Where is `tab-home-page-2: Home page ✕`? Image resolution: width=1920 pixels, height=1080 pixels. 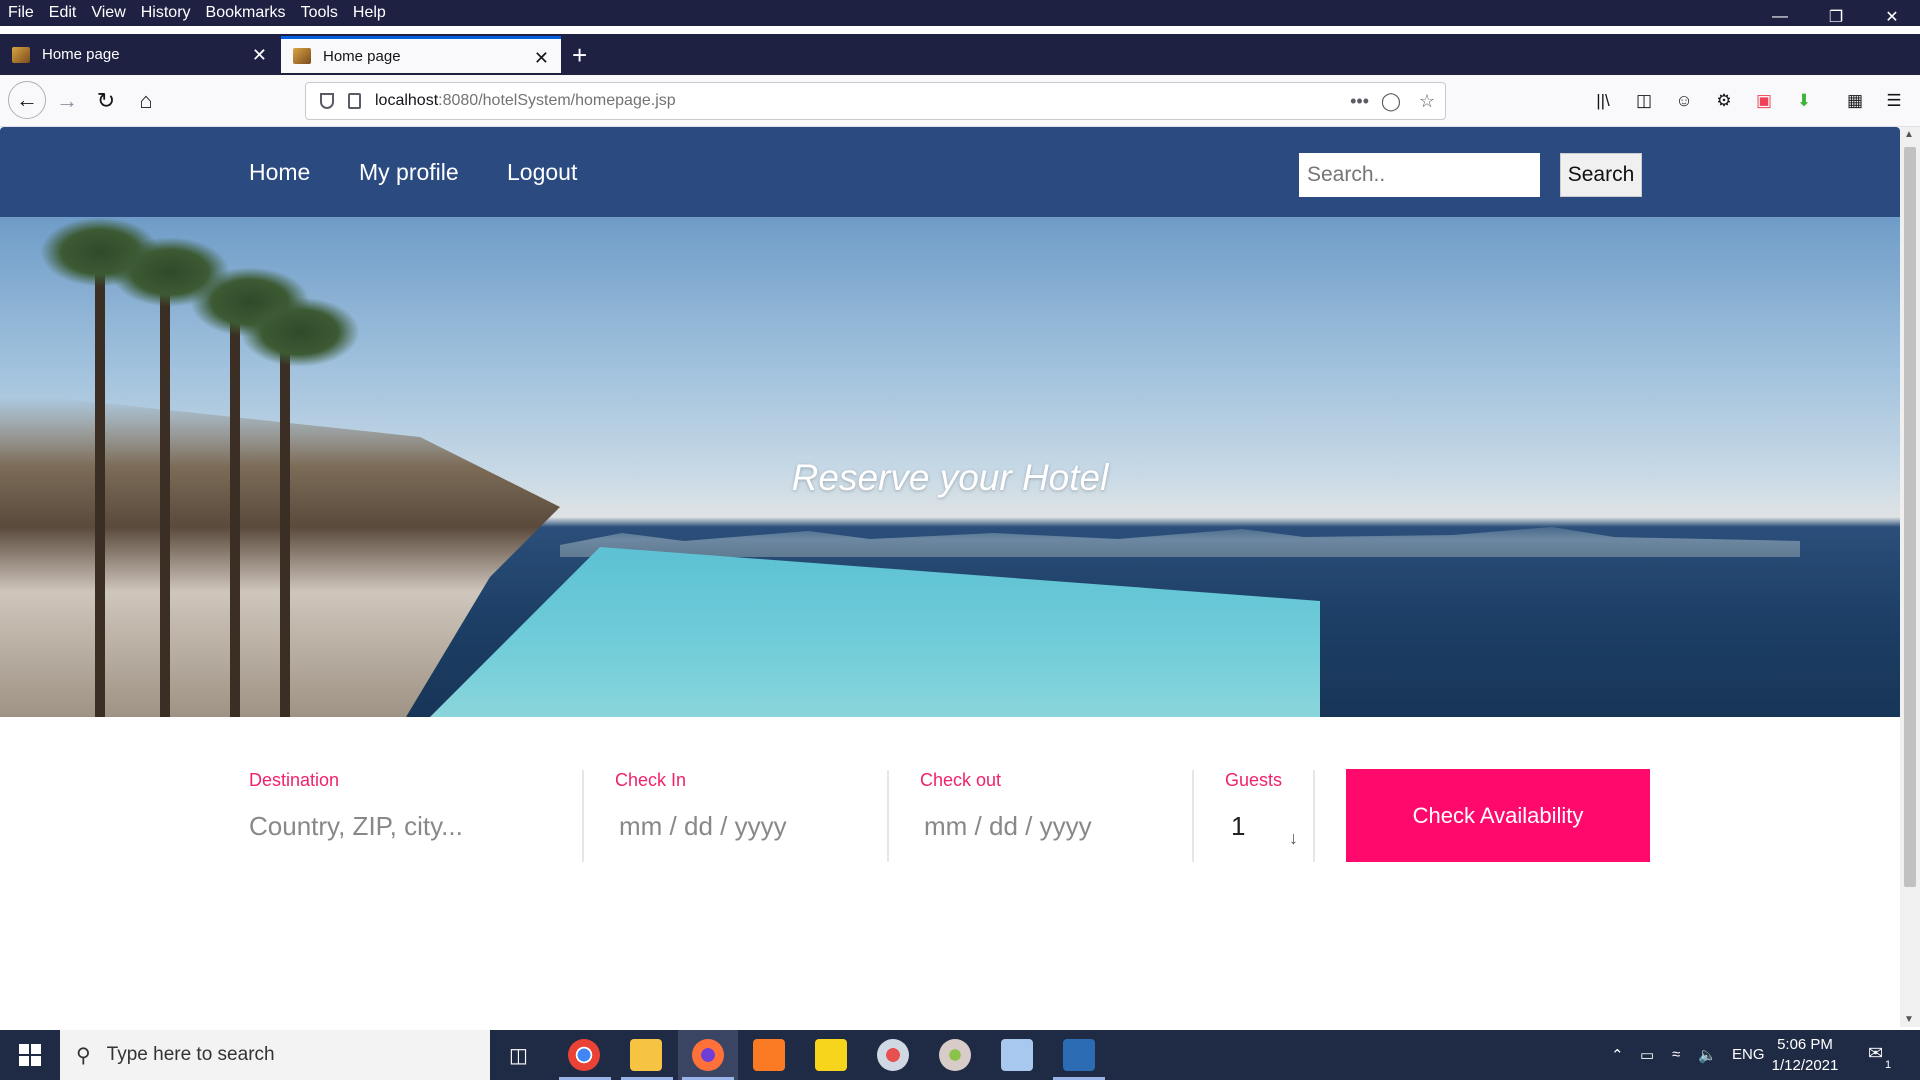
tab-home-page-2: Home page ✕ is located at coordinates (421, 54).